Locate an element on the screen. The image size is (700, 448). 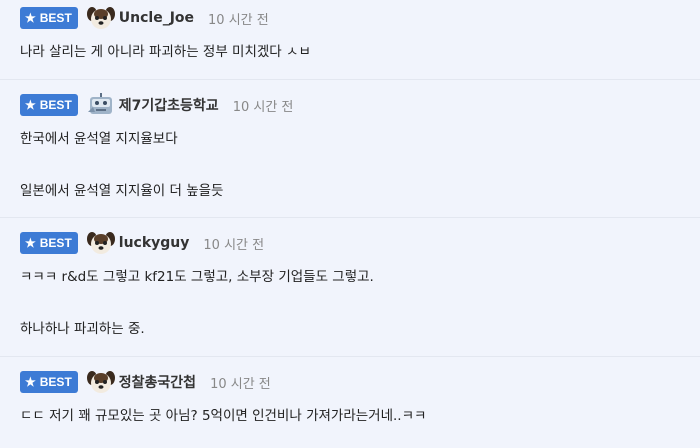
comment-meta: ★ BEST 제7기갑초등학교 10 시간 전 is located at coordinates (360, 105).